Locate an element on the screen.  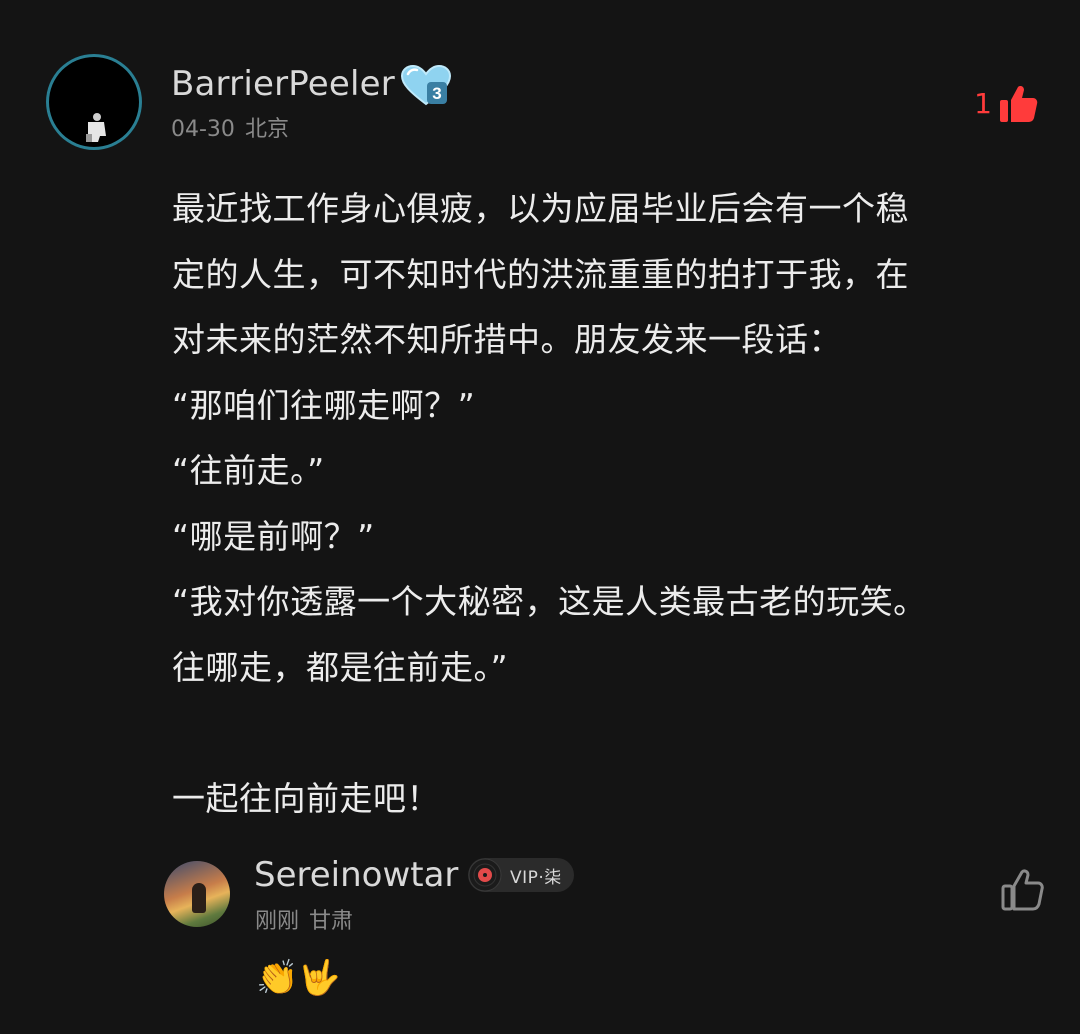
comment-line: “我对你透露一个大秘密，这是人类最古老的玩笑。 is located at coordinates (549, 601).